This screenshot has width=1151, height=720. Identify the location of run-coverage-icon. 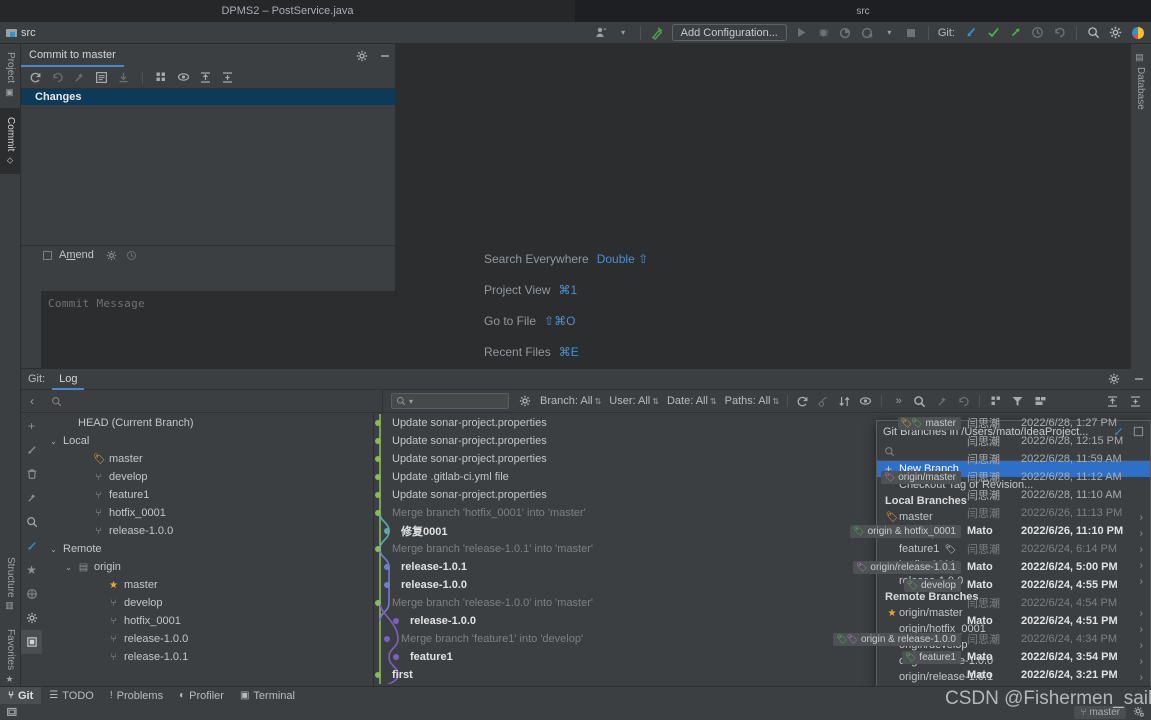
(845, 32).